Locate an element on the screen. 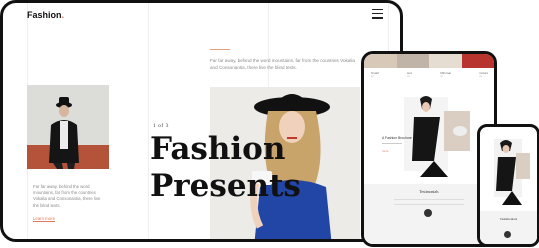 The image size is (539, 248). hero-title-line1: Fashion is located at coordinates (218, 149).